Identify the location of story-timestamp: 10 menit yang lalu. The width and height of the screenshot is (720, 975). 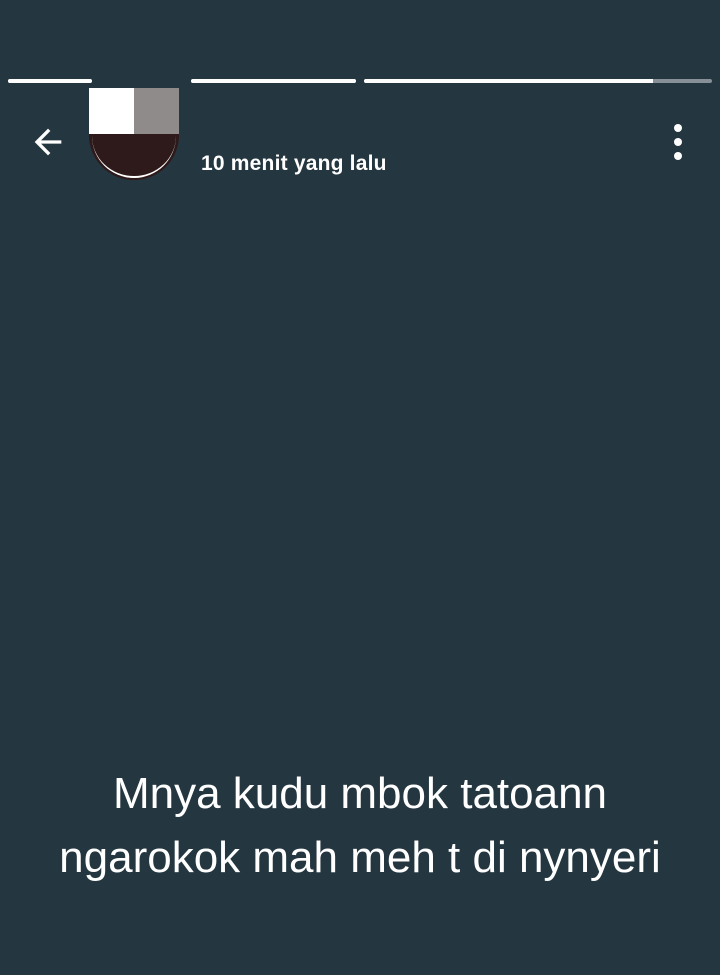
(294, 163).